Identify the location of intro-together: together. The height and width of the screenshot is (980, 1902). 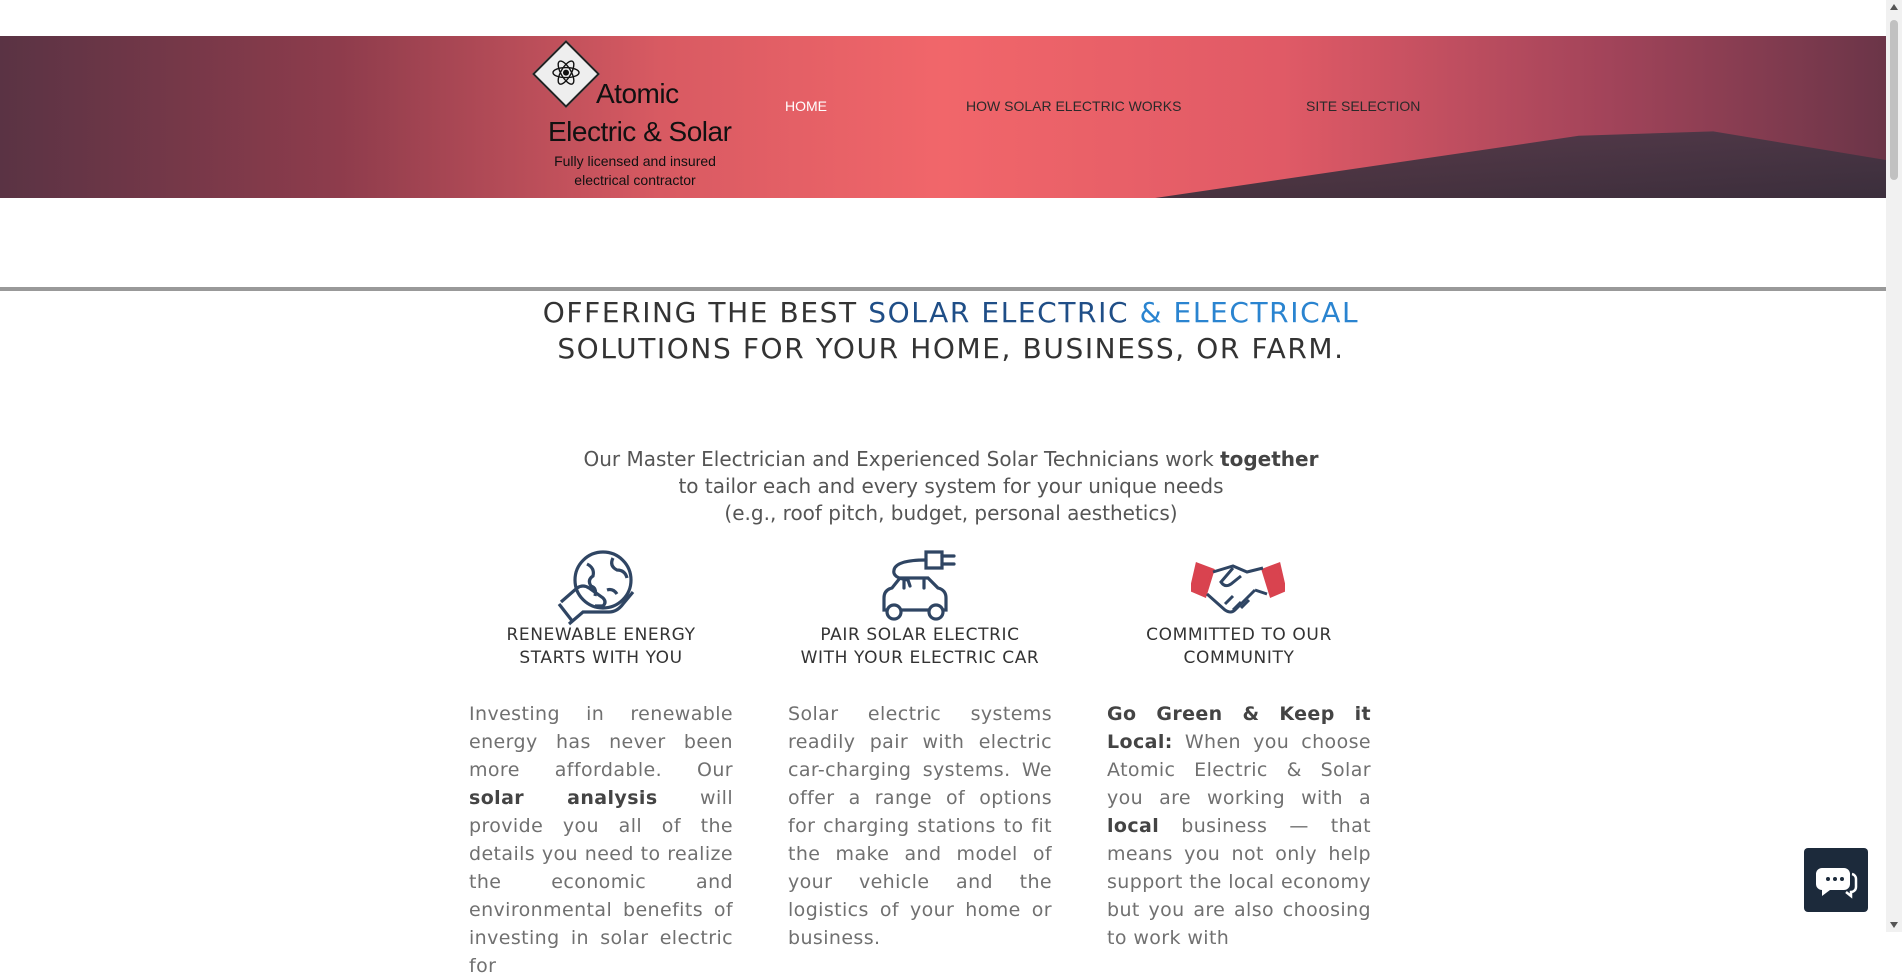
(1269, 459).